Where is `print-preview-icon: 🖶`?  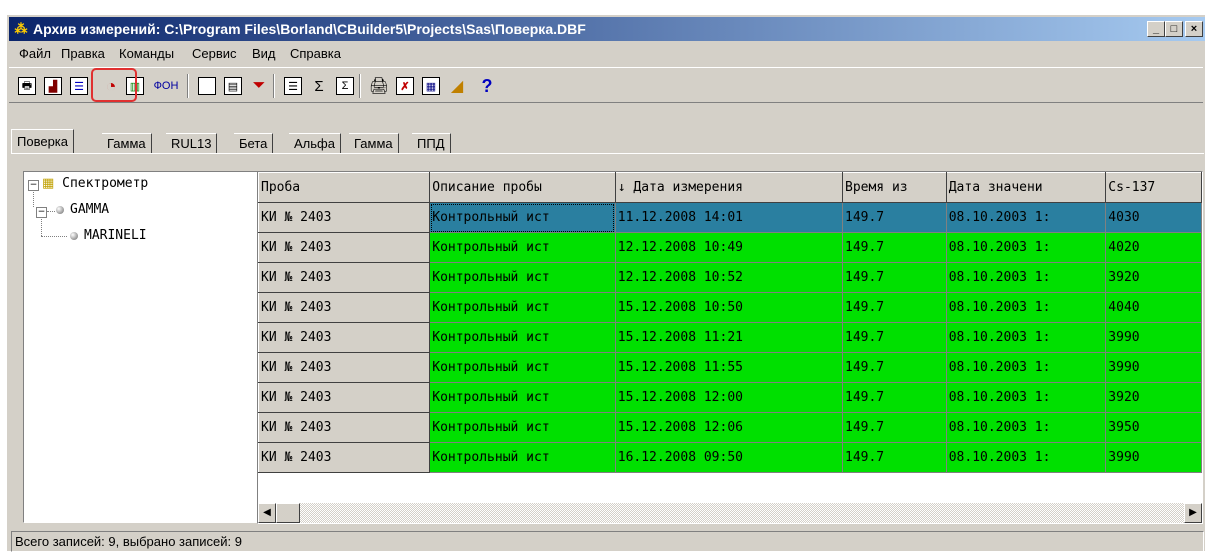 print-preview-icon: 🖶 is located at coordinates (27, 86).